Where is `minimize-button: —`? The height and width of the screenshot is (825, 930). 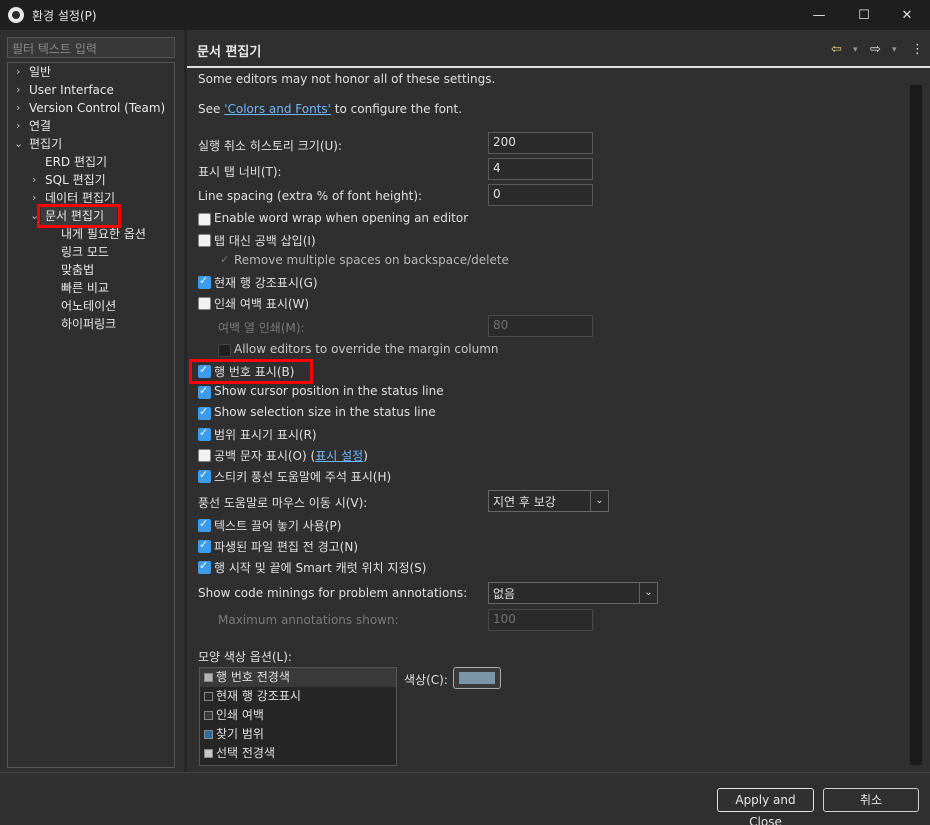 minimize-button: — is located at coordinates (819, 15).